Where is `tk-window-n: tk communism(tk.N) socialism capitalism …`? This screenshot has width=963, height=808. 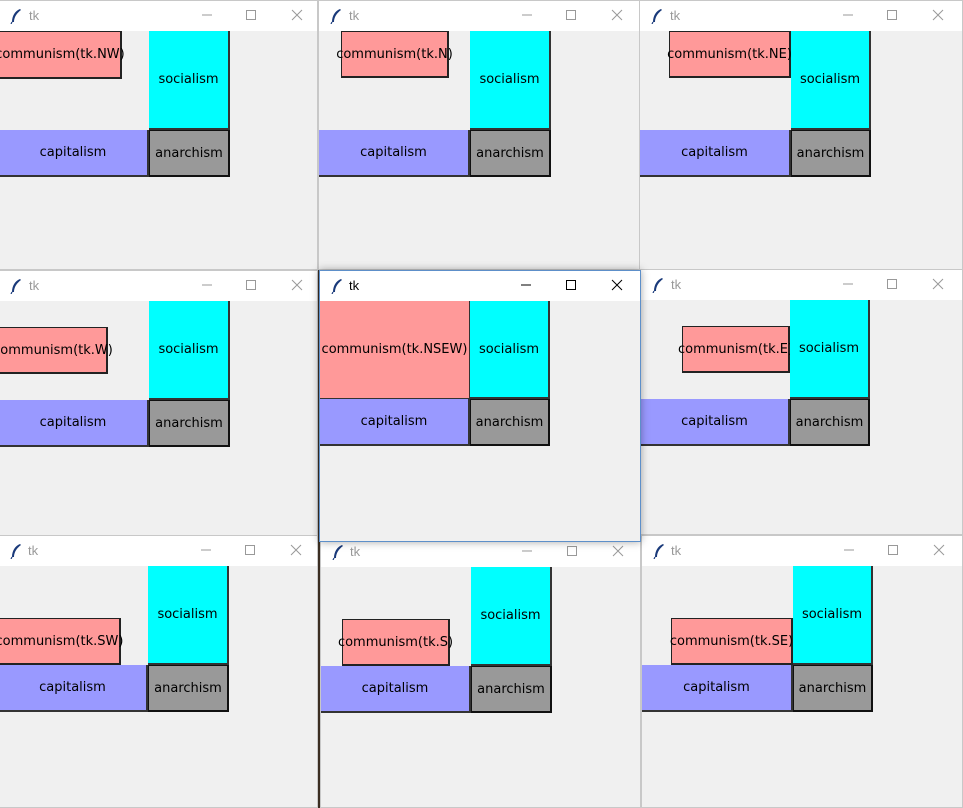 tk-window-n: tk communism(tk.N) socialism capitalism … is located at coordinates (479, 135).